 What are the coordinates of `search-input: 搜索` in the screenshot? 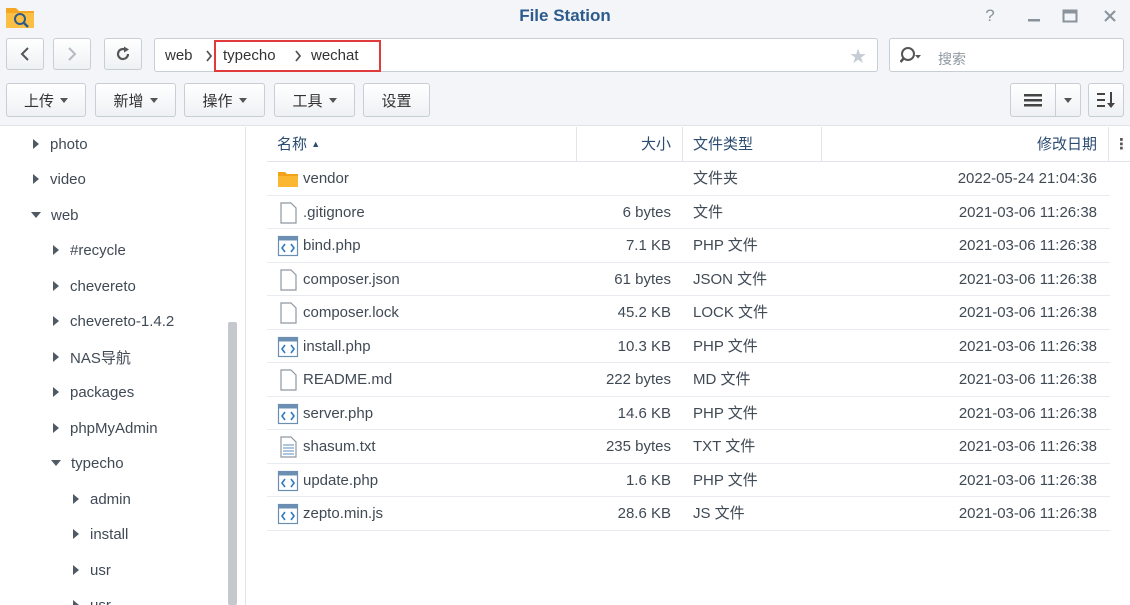 It's located at (952, 59).